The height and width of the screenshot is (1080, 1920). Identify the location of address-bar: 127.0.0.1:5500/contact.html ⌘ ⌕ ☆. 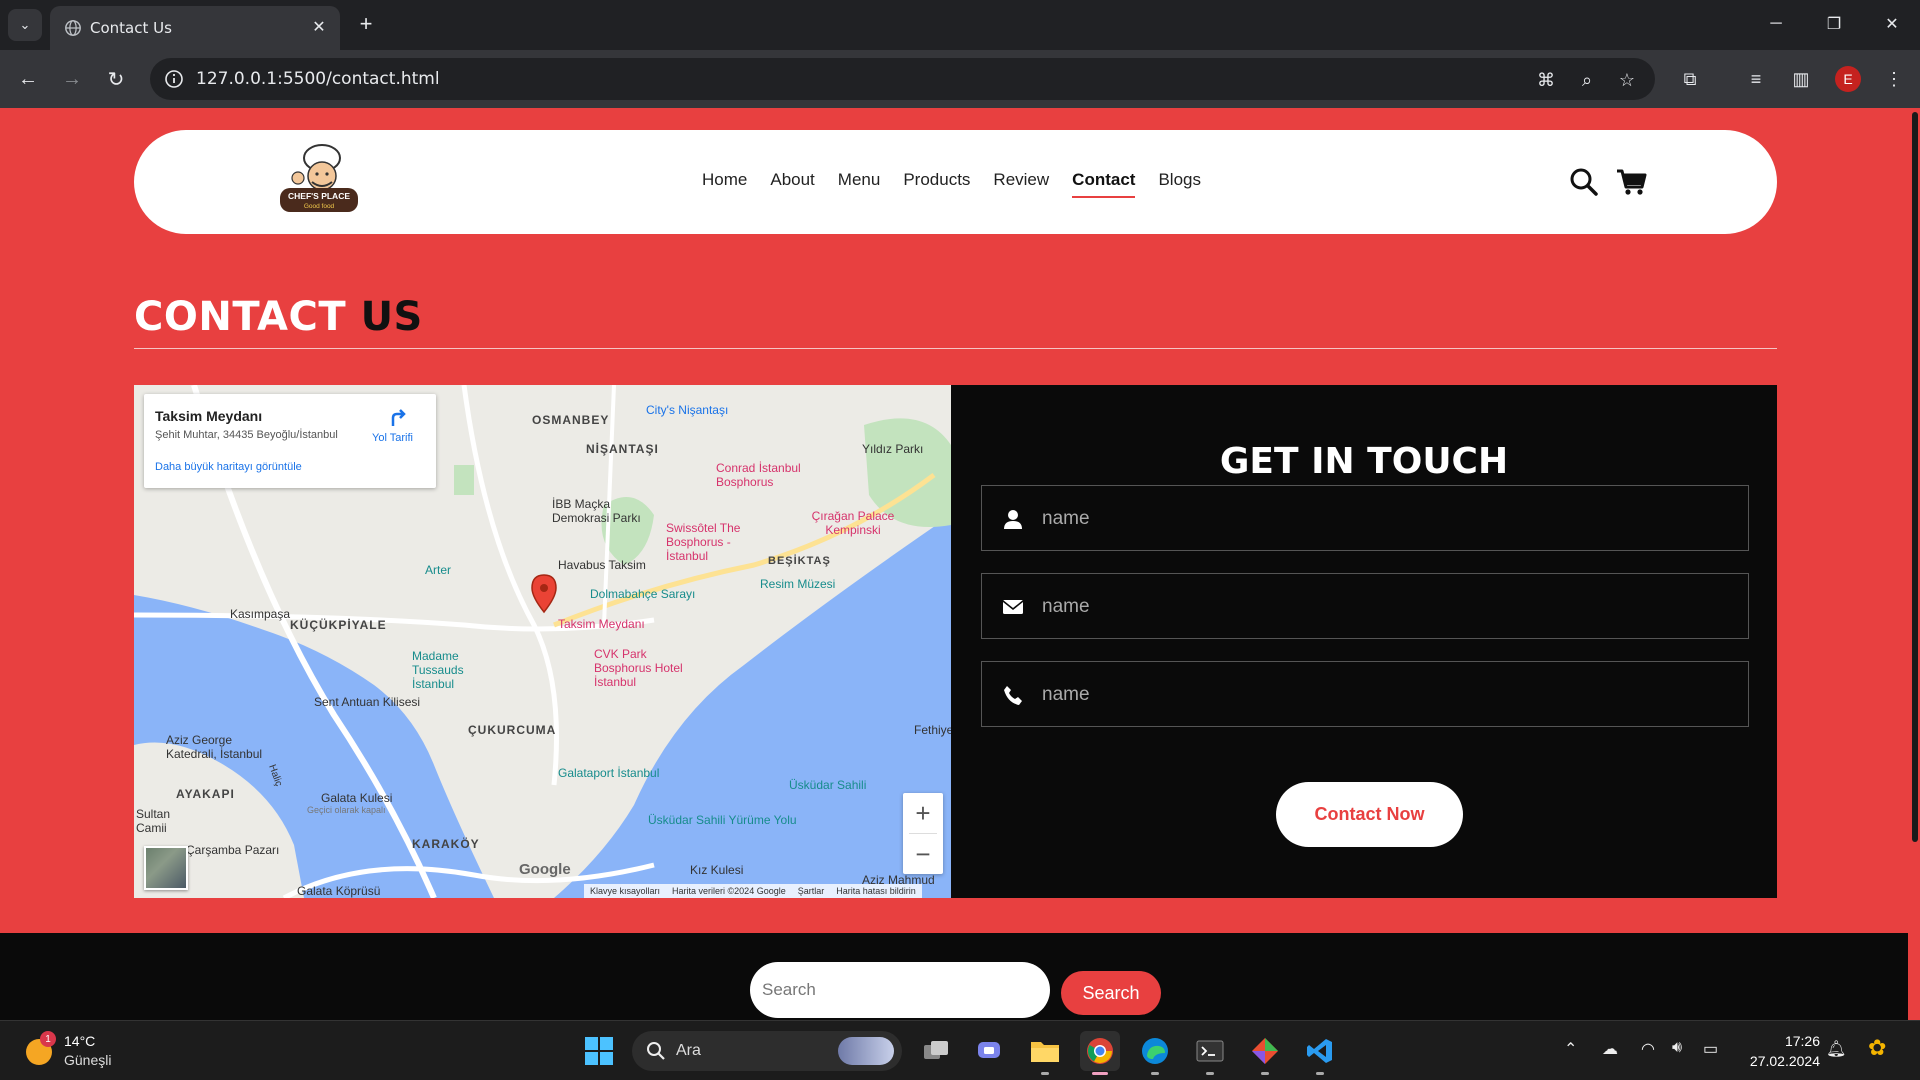
(902, 79).